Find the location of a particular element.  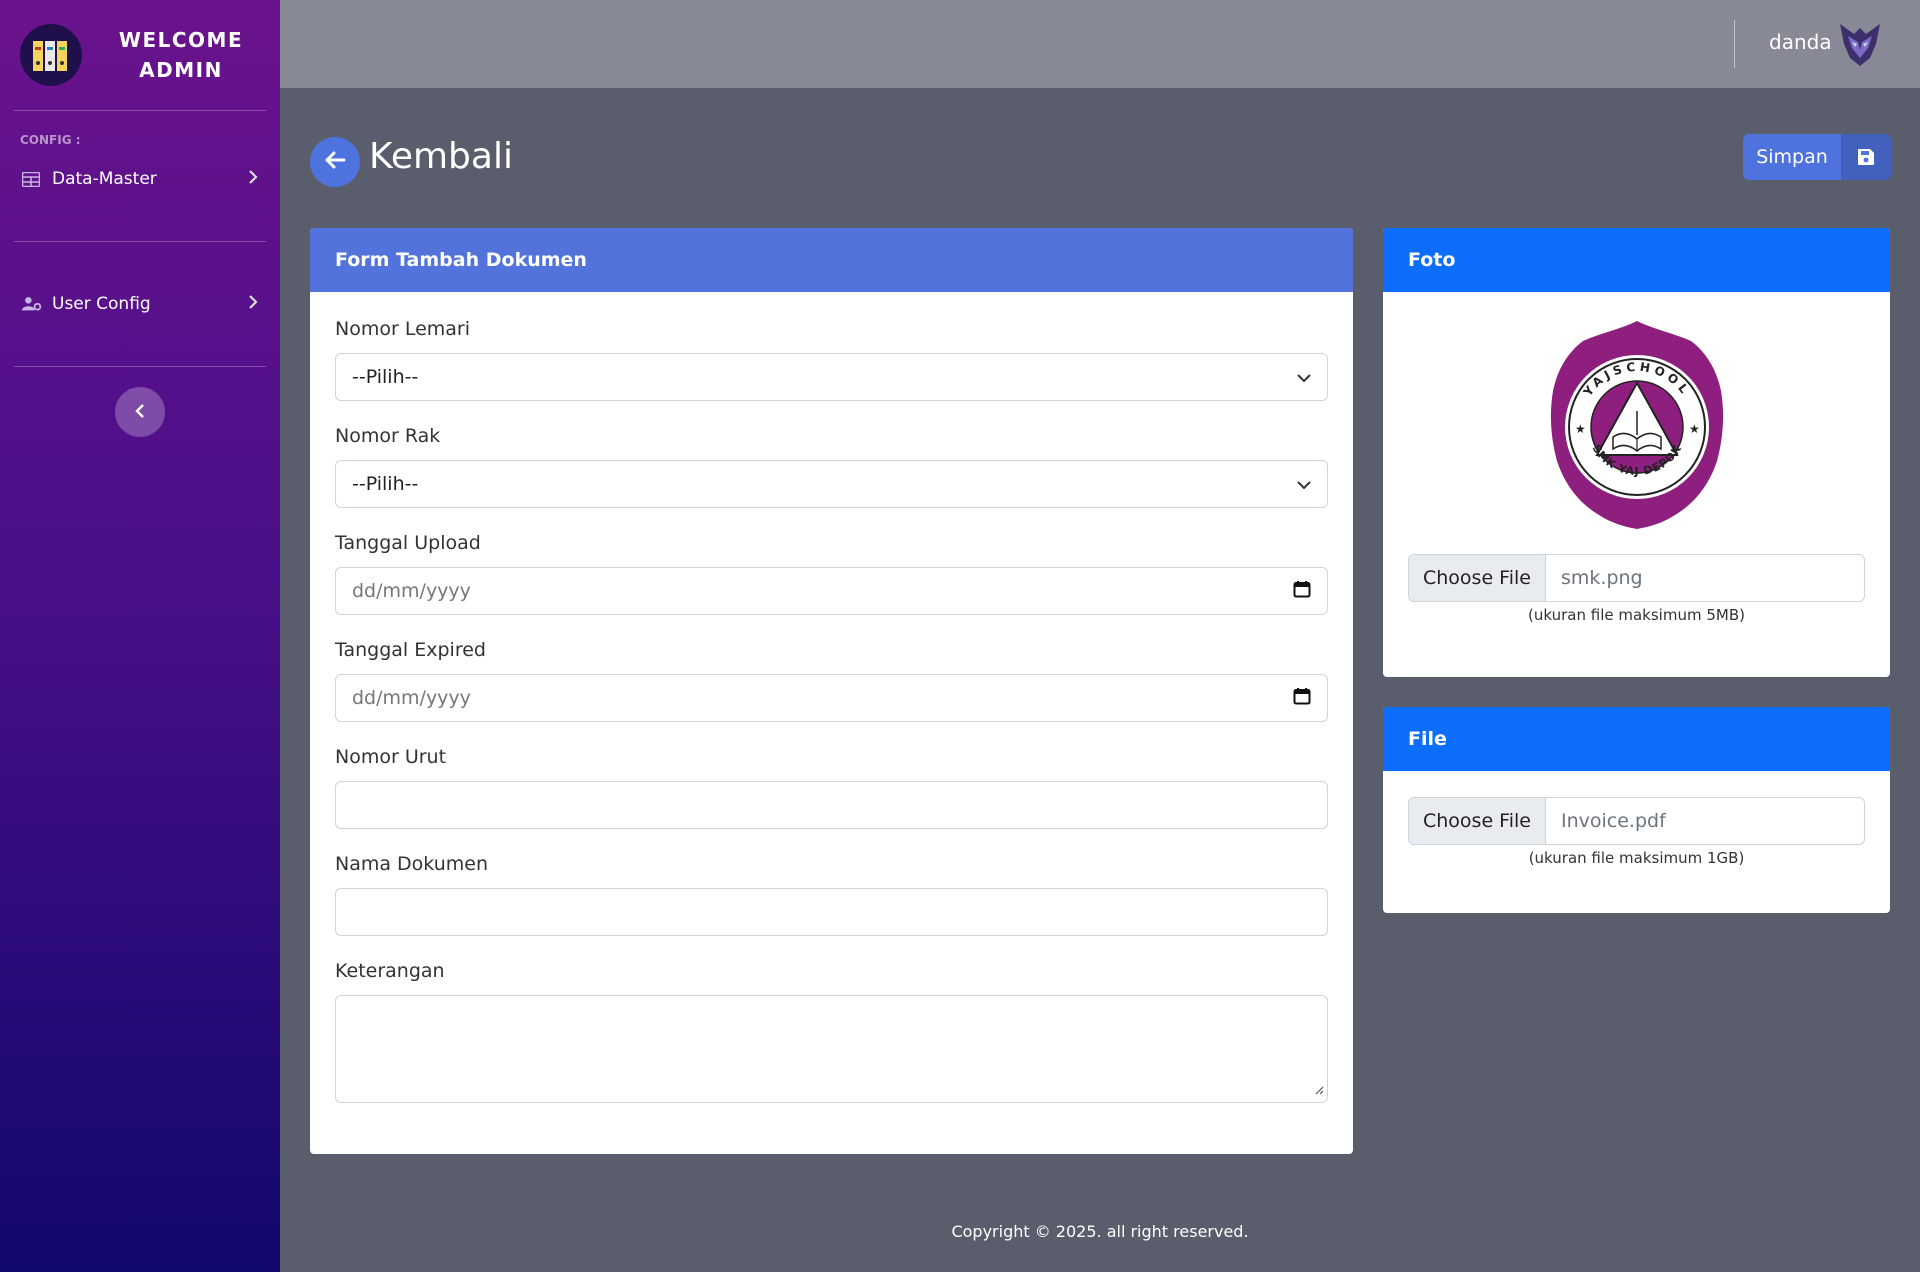

nomor-rak-select: --Pilih-- is located at coordinates (831, 484).